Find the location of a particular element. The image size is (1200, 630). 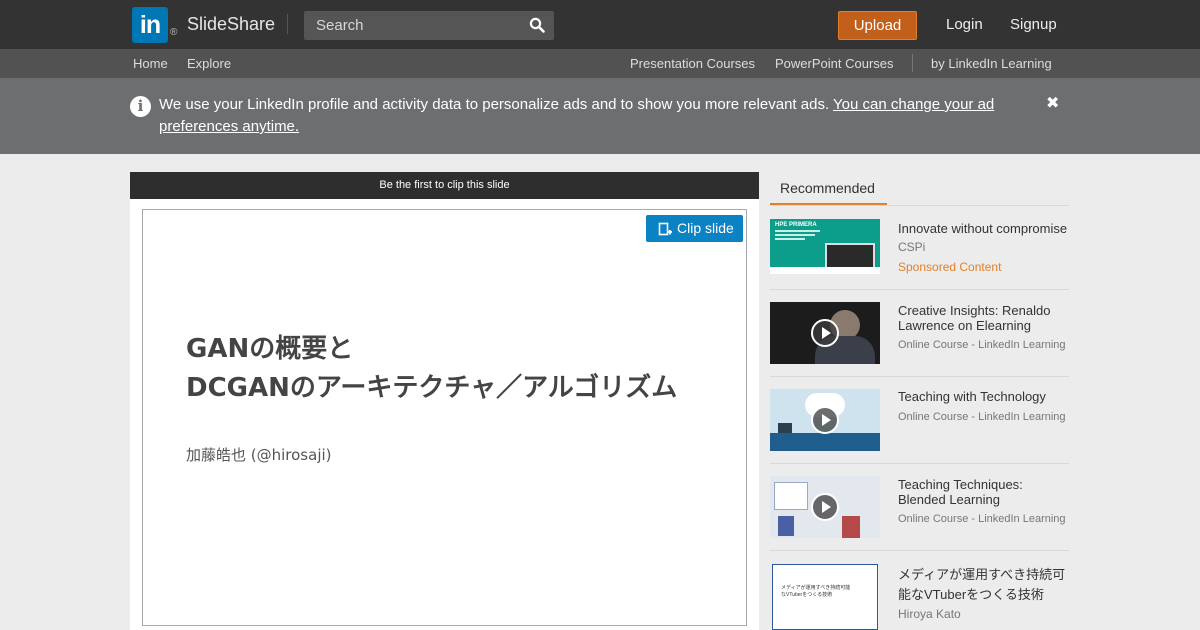

thumbnail-vtuber: メディアが運用すべき持続可能なVTuberをつくる技術 is located at coordinates (825, 597).